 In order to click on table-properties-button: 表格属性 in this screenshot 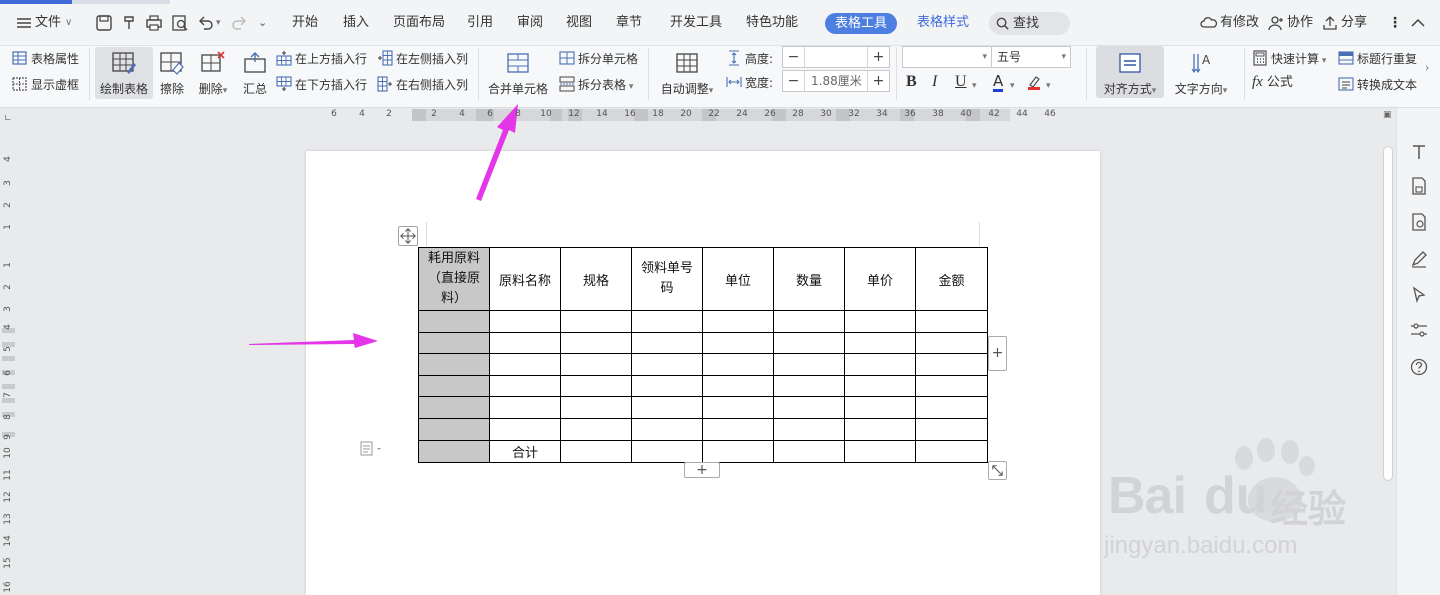, I will do `click(45, 58)`.